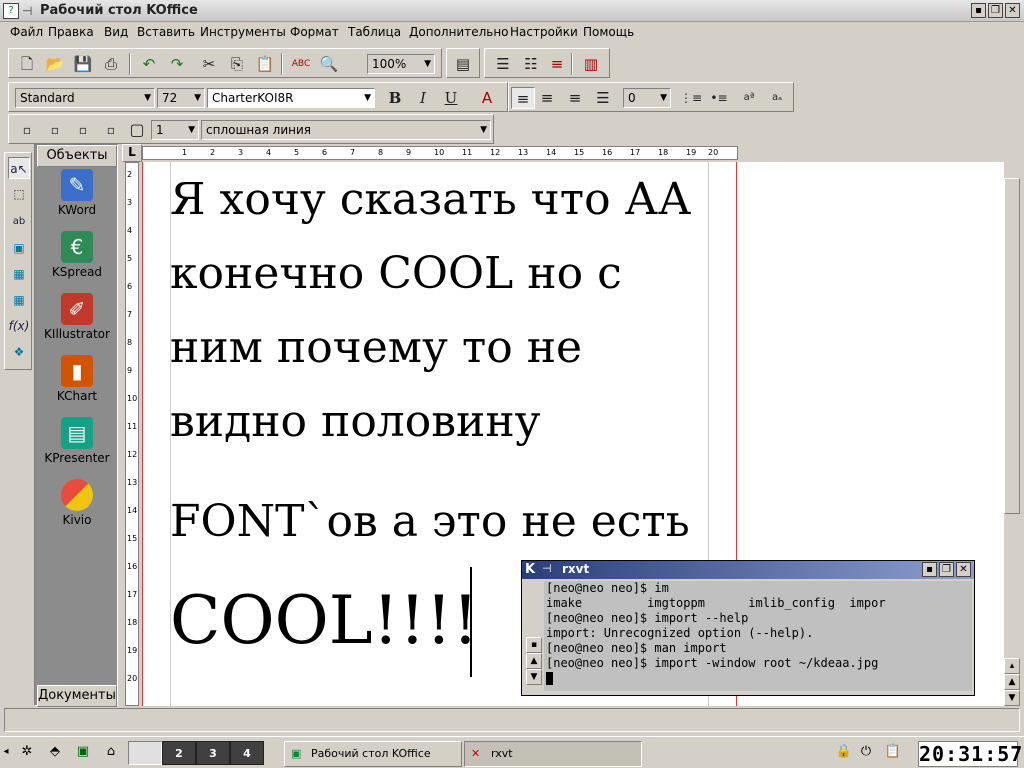 The image size is (1024, 768). I want to click on app-kword: ✎ KWord, so click(77, 200).